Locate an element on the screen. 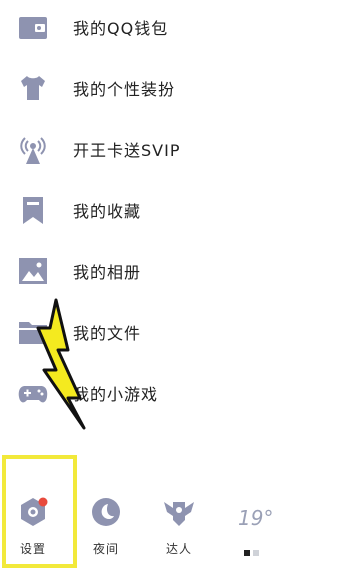 The height and width of the screenshot is (572, 346). expert-label: 达人 is located at coordinates (178, 549).